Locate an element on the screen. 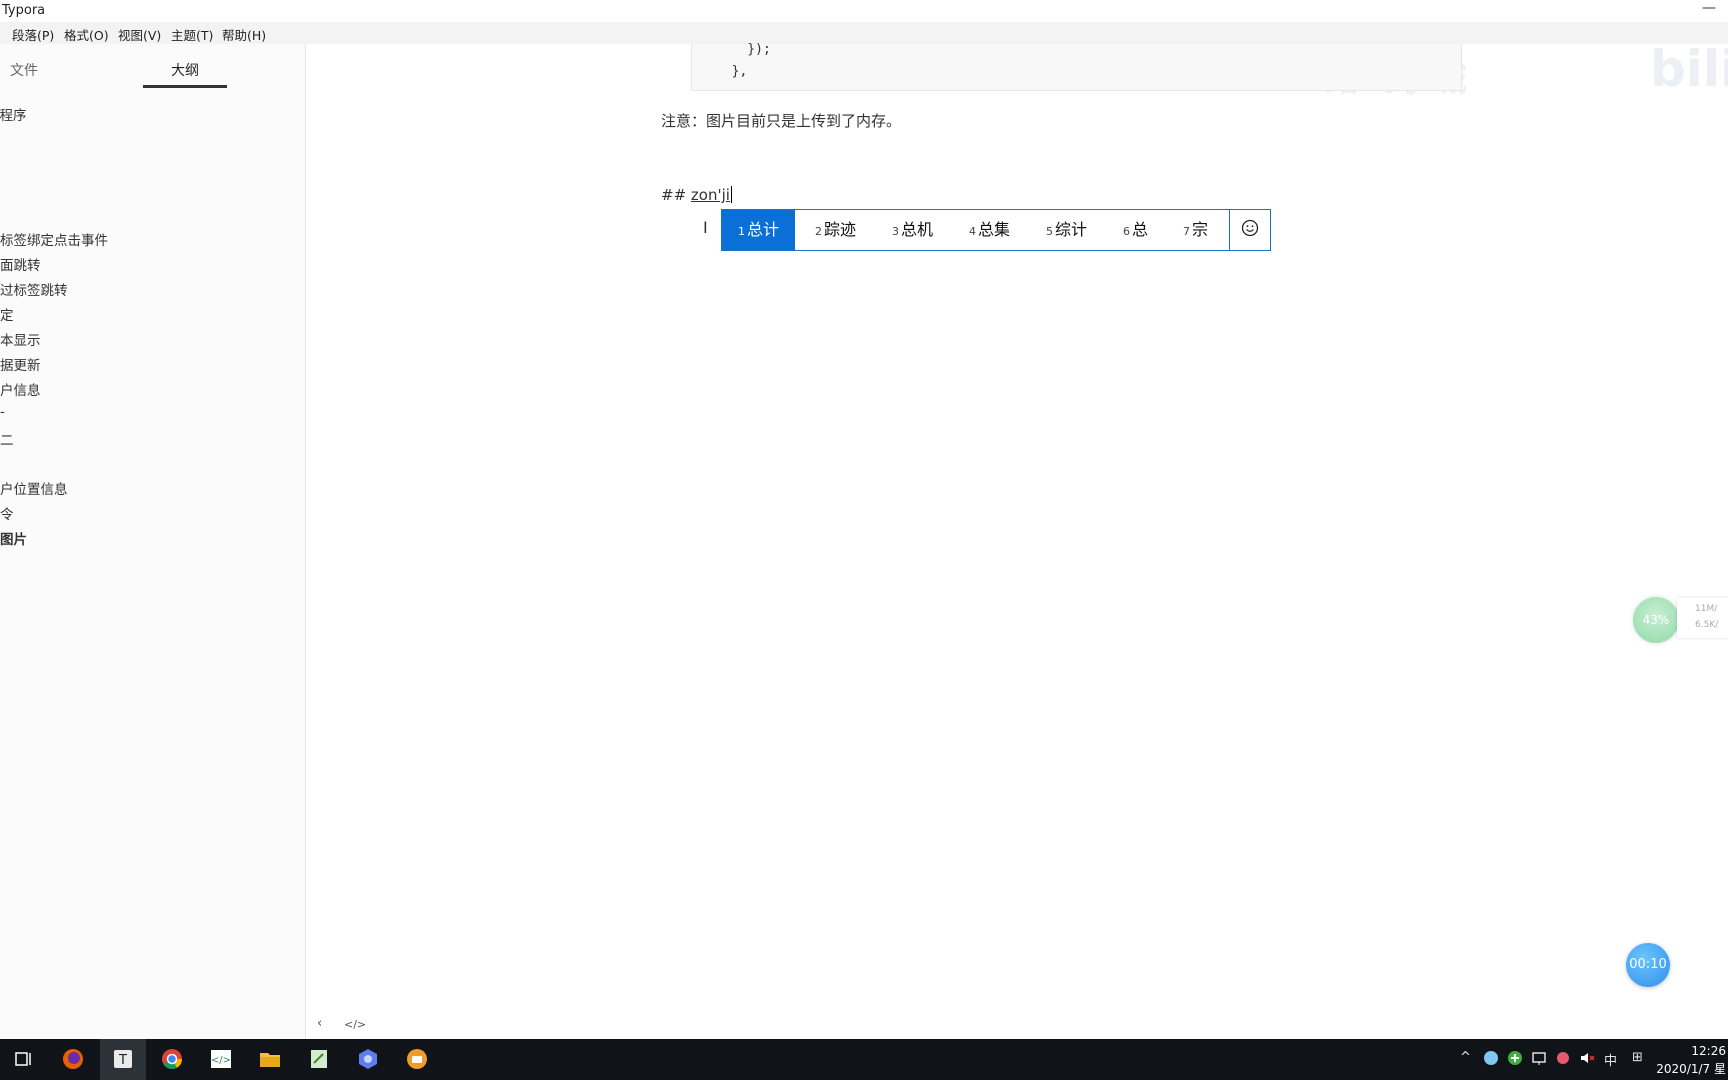  menu-paragraph: 段落(P) is located at coordinates (33, 34).